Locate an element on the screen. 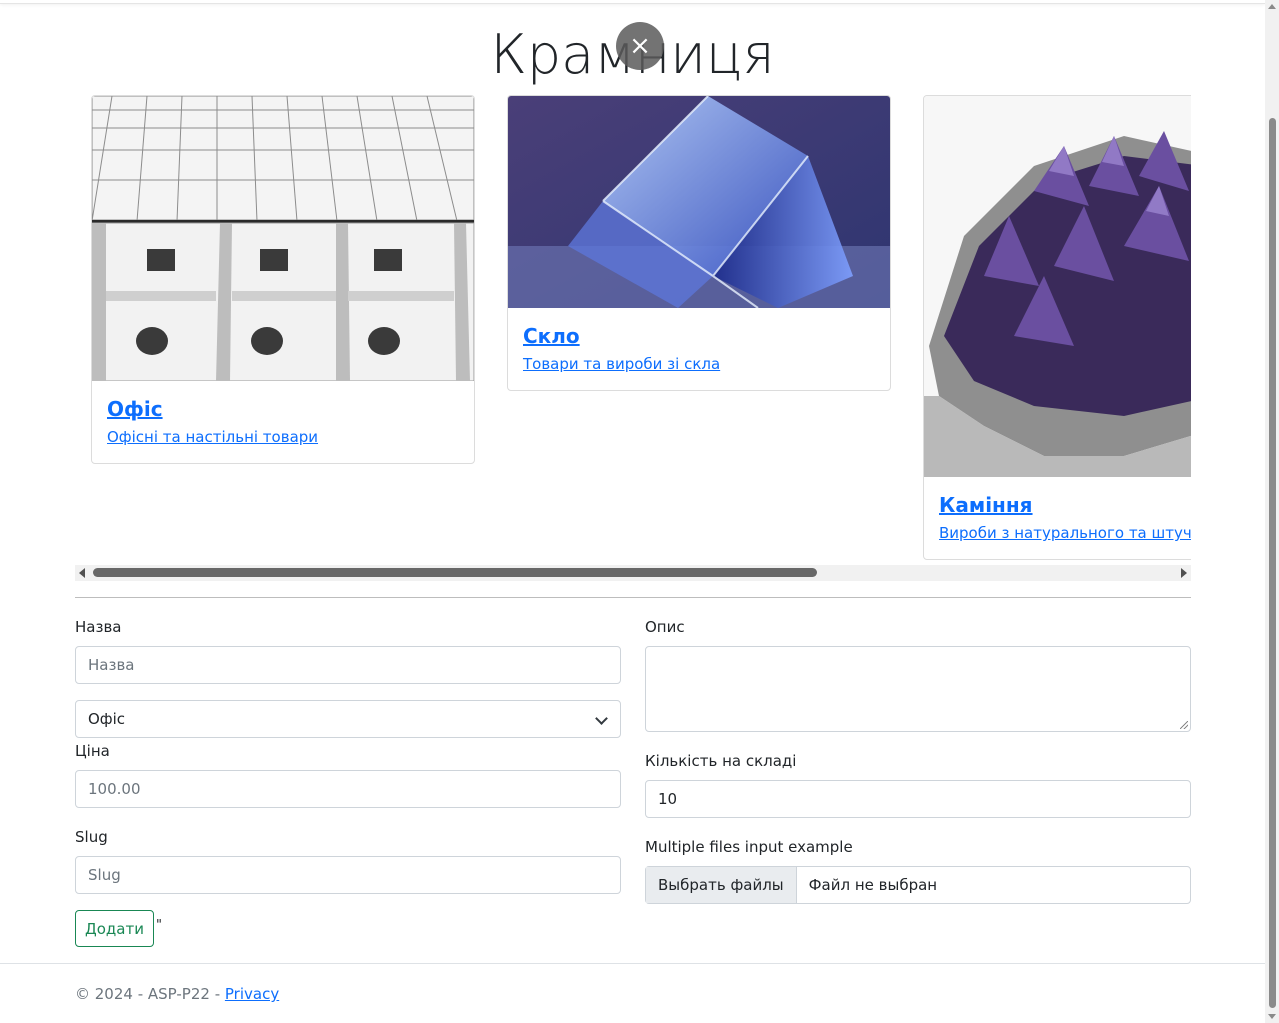  carousel-scrollbar is located at coordinates (633, 573).